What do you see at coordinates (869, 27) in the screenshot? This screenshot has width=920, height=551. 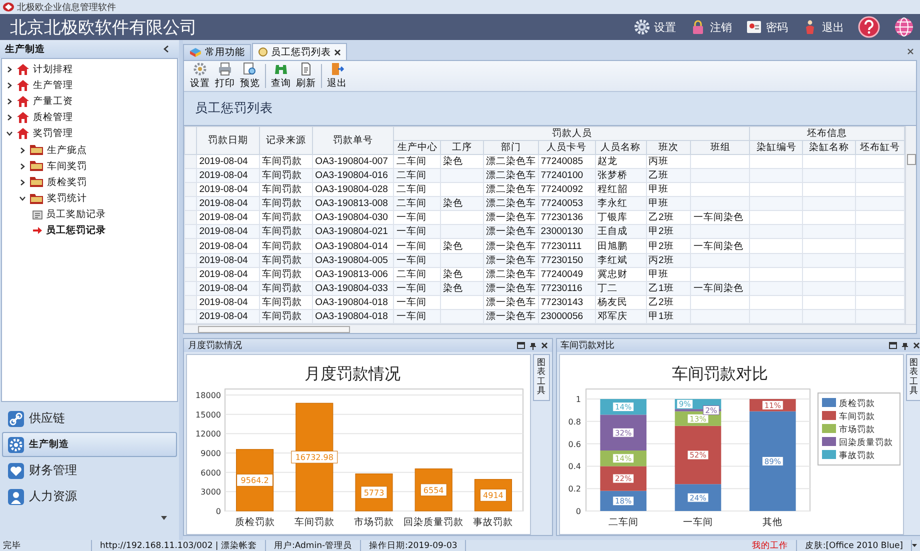 I see `help-icon` at bounding box center [869, 27].